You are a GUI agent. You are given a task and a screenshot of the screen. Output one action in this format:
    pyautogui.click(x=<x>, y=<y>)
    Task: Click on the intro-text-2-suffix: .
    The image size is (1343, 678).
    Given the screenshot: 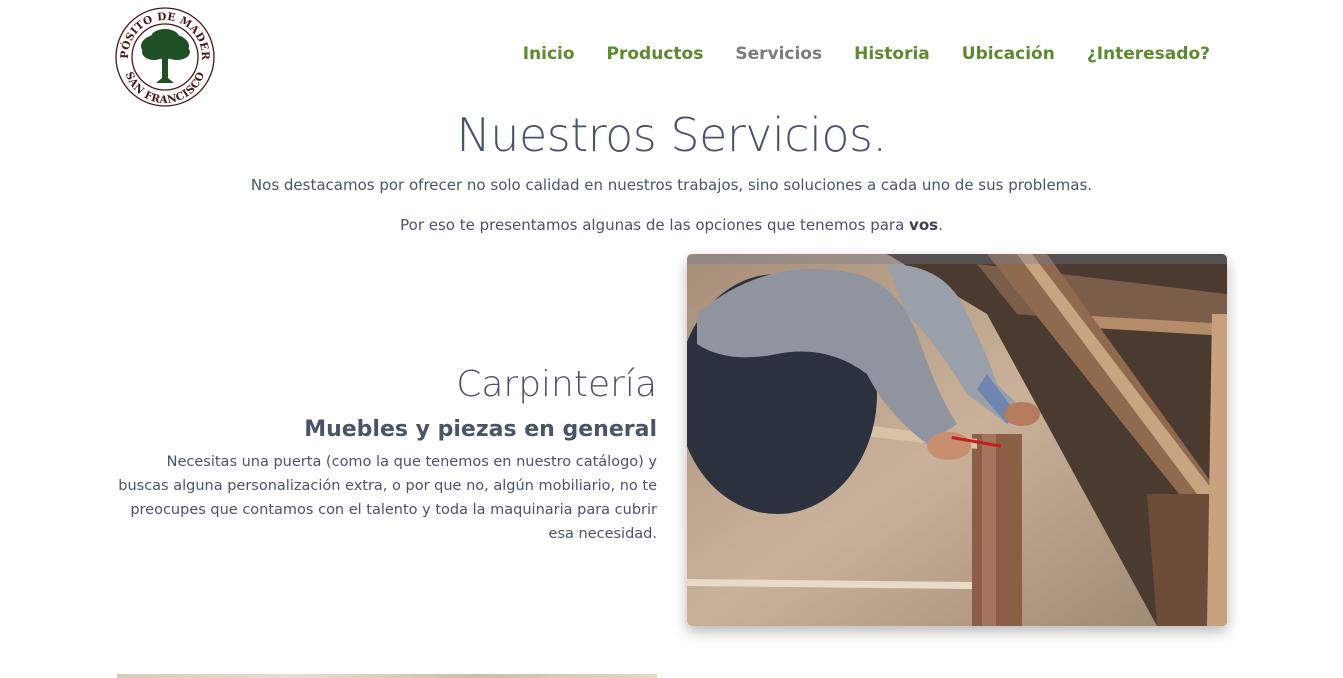 What is the action you would take?
    pyautogui.click(x=940, y=225)
    